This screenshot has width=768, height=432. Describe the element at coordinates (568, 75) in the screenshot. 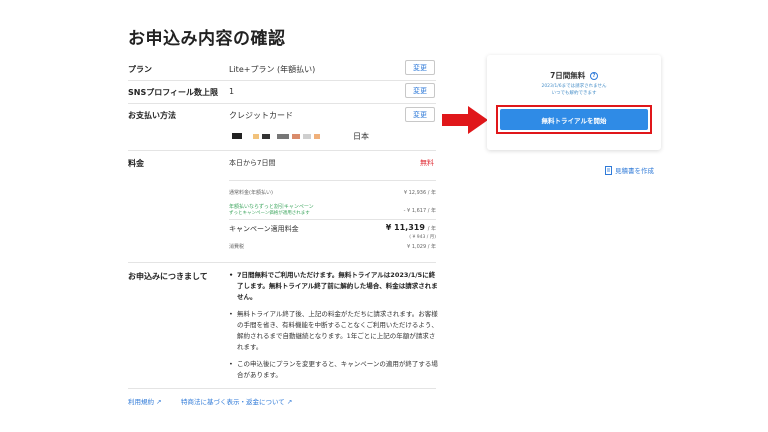

I see `trial-title-text: 7日間無料` at that location.